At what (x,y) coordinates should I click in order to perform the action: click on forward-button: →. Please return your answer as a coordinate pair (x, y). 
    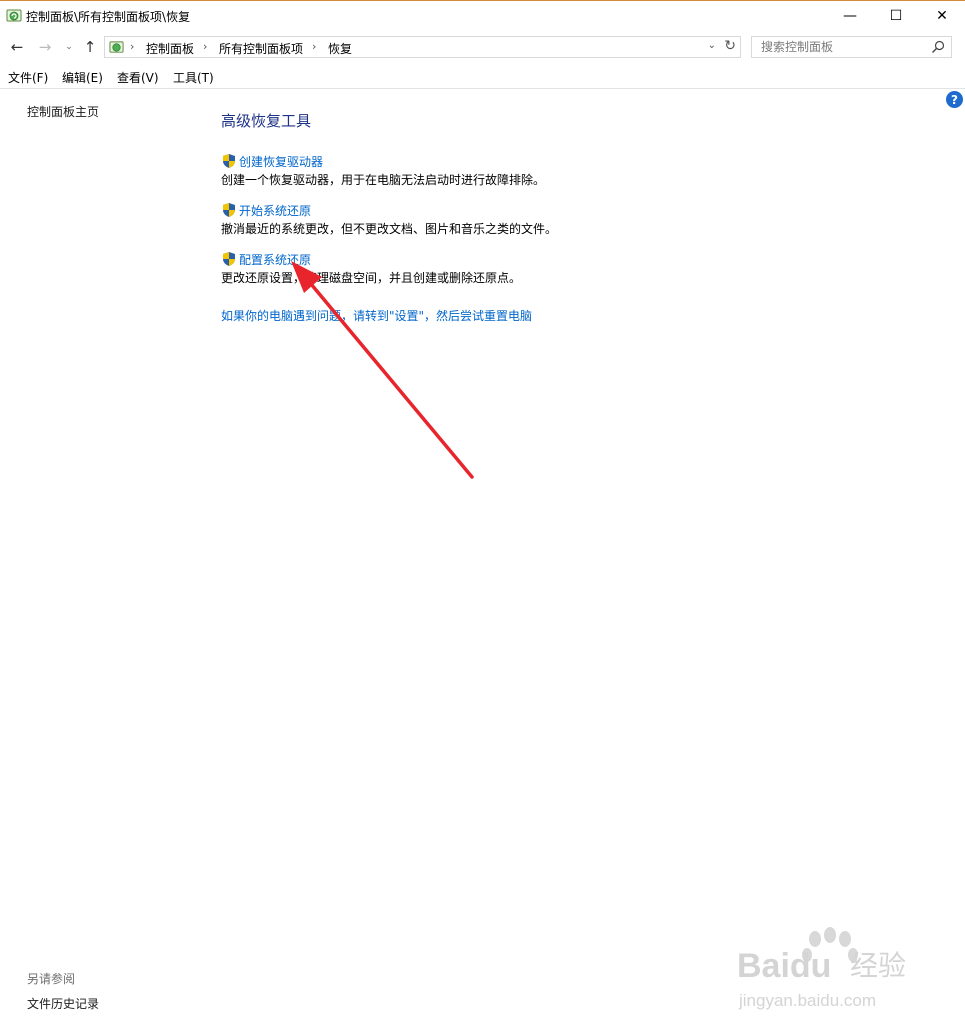
    Looking at the image, I should click on (45, 47).